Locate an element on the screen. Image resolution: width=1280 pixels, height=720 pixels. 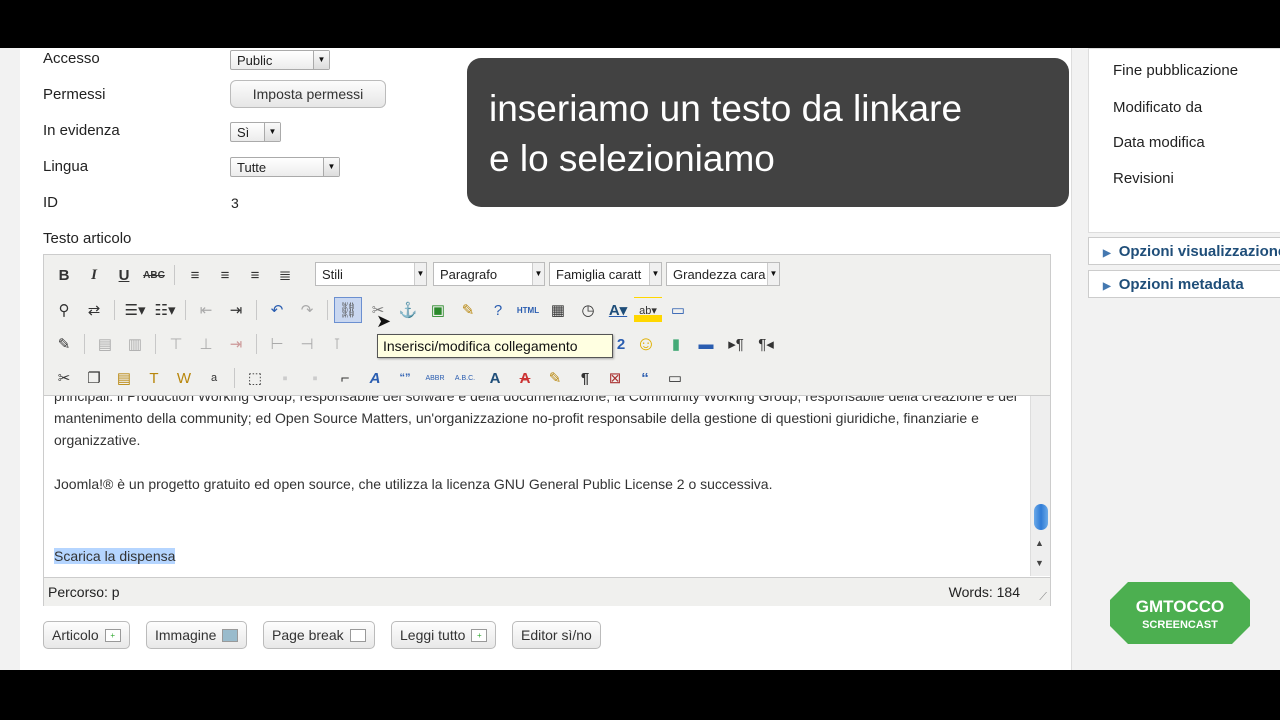
table-edit-icon: ✎ is located at coordinates (64, 344).